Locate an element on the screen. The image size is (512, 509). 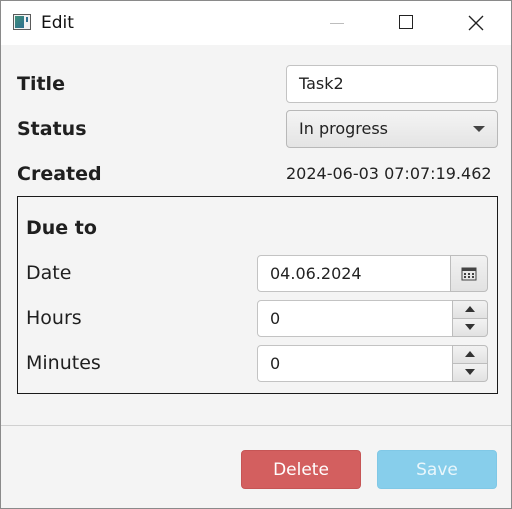
status-label: Status is located at coordinates (52, 129).